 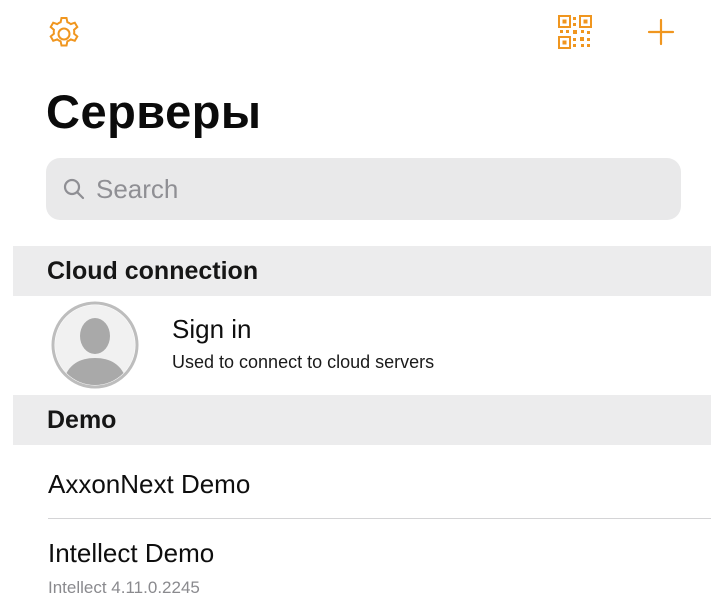 What do you see at coordinates (355, 482) in the screenshot?
I see `server-row-axxonnext-demo: AxxonNext Demo` at bounding box center [355, 482].